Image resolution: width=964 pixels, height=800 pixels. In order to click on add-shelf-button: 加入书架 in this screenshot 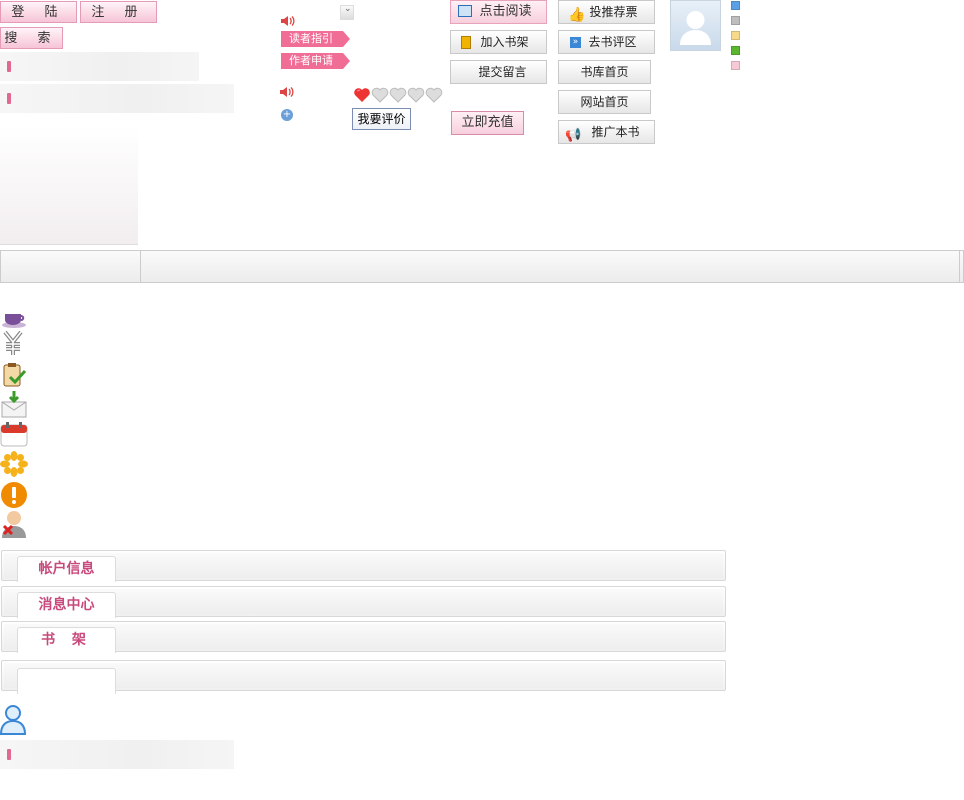, I will do `click(498, 42)`.